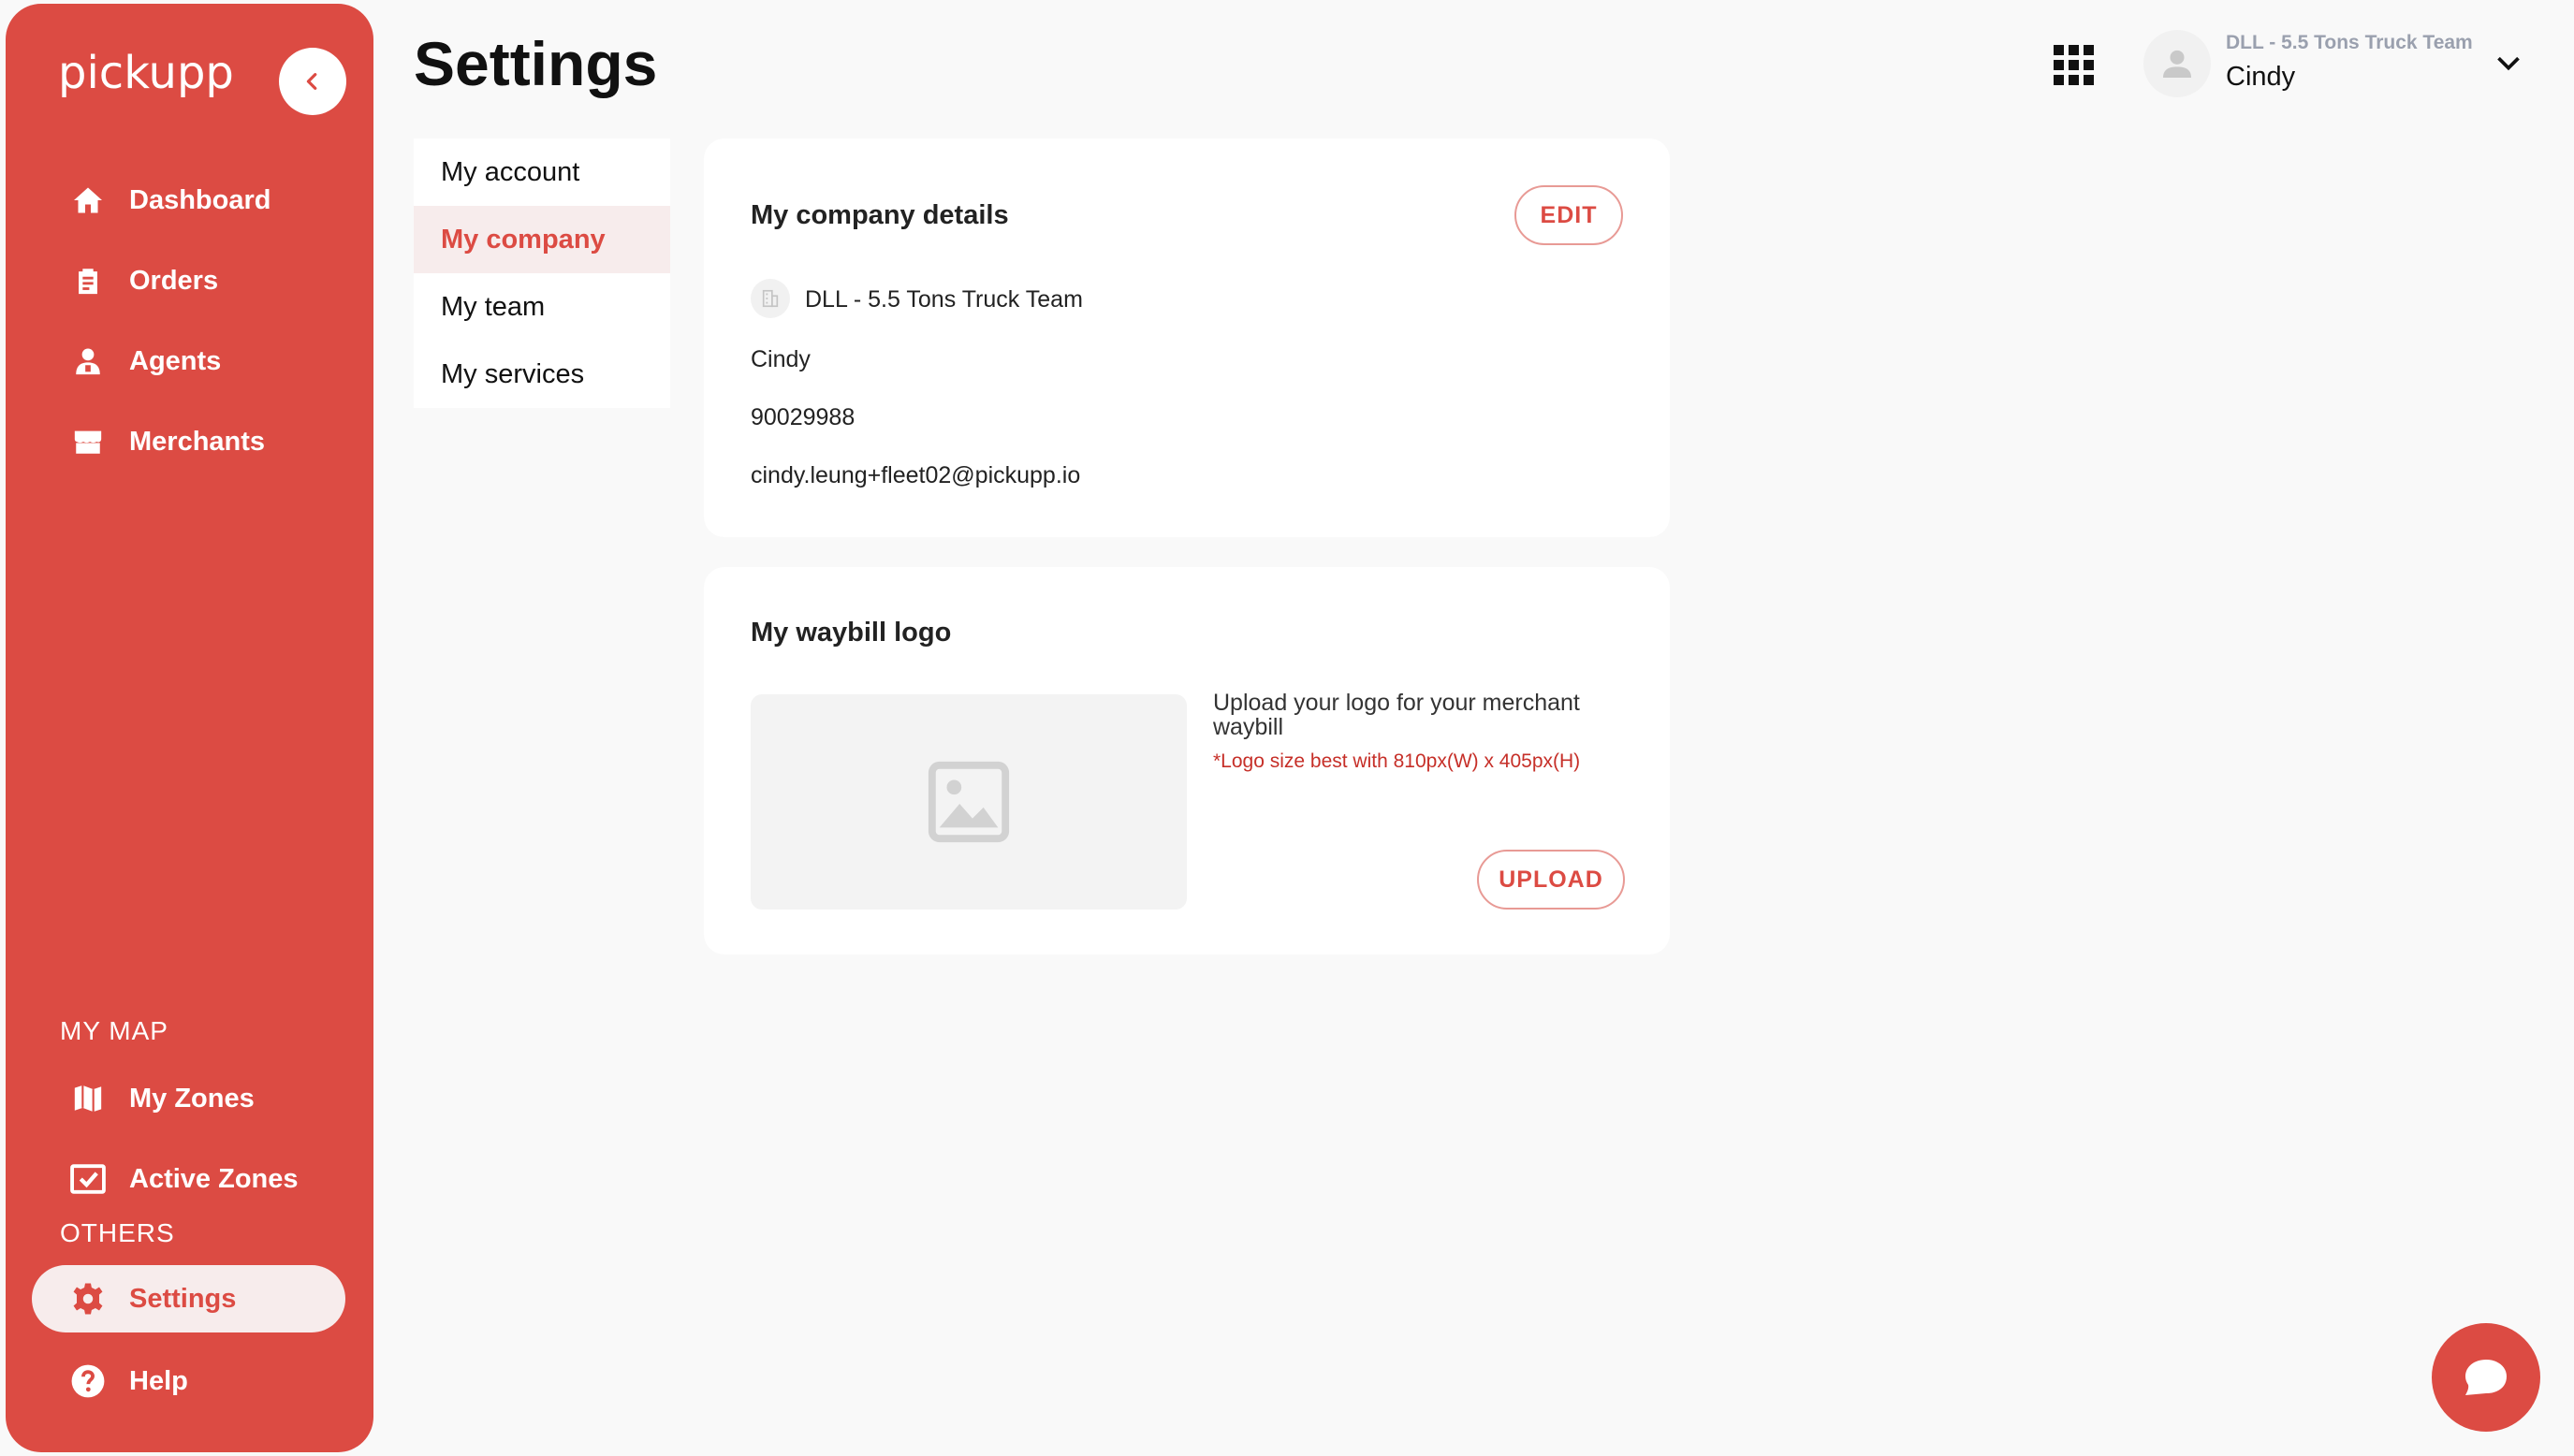 The image size is (2574, 1456). I want to click on nav-help: Help, so click(188, 1381).